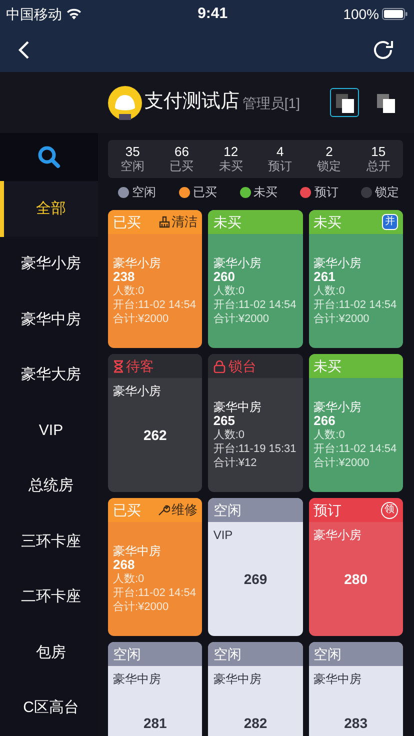  I want to click on room-card: 已买 维修 豪华中房 268 人数:0 开台:11-02 14:54 合计:¥2000, so click(155, 567).